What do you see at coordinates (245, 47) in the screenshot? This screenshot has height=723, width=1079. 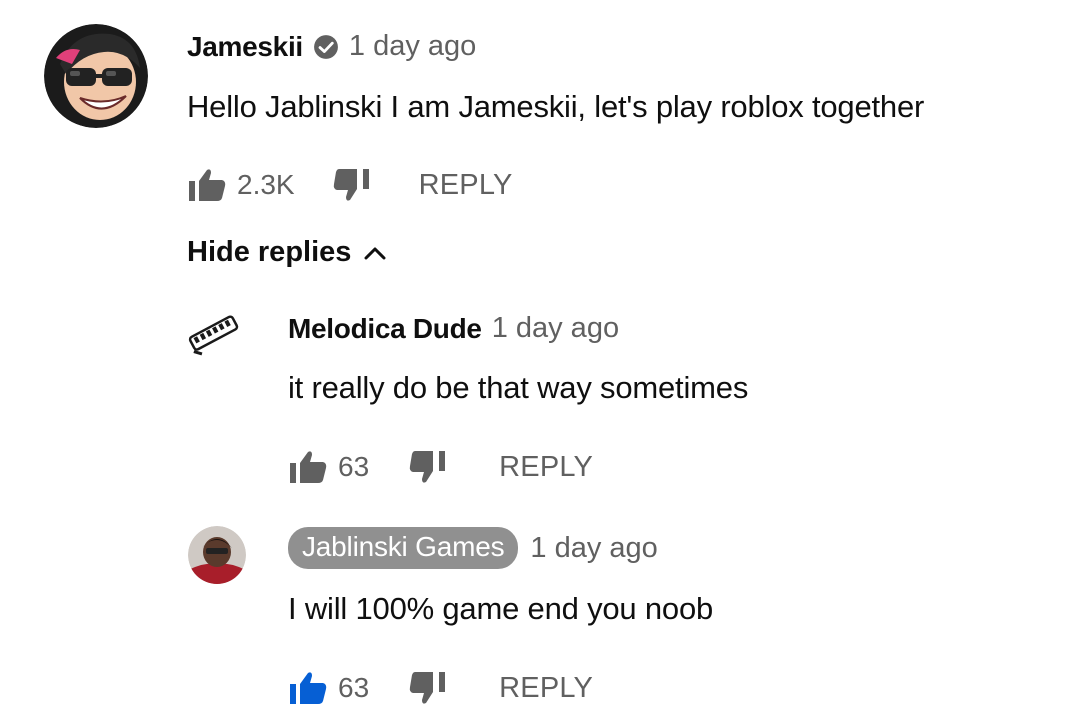 I see `author-name: Jameskii` at bounding box center [245, 47].